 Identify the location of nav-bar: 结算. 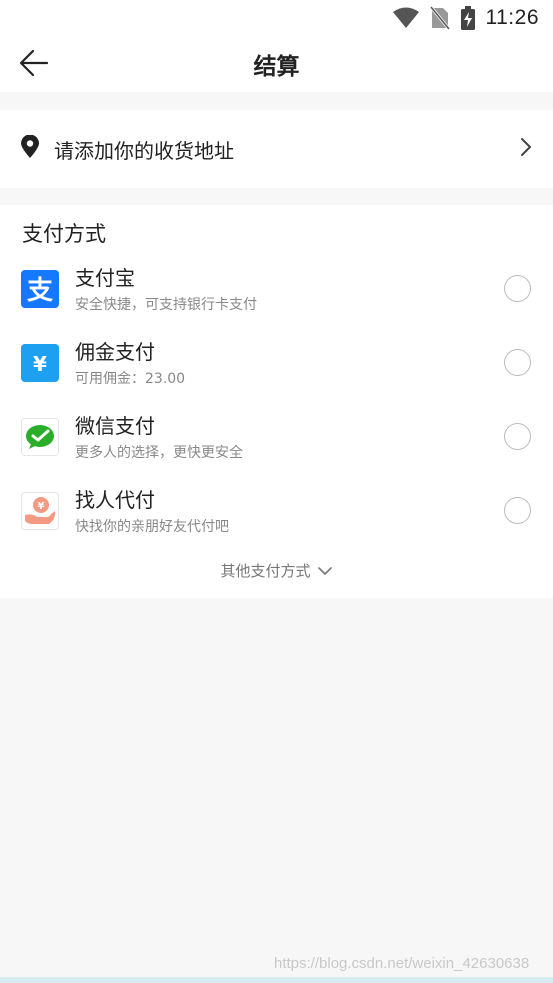
(276, 64).